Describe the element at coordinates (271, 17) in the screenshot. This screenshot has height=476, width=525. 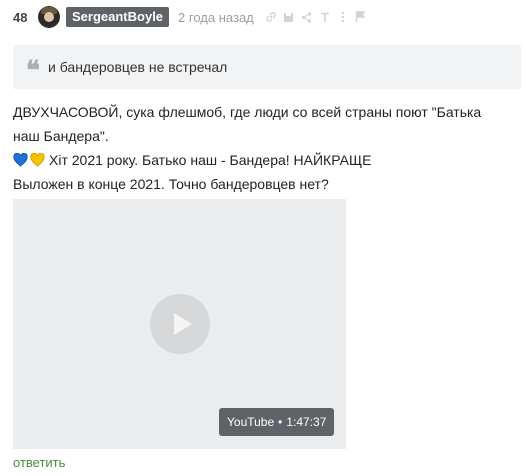
I see `link-icon` at that location.